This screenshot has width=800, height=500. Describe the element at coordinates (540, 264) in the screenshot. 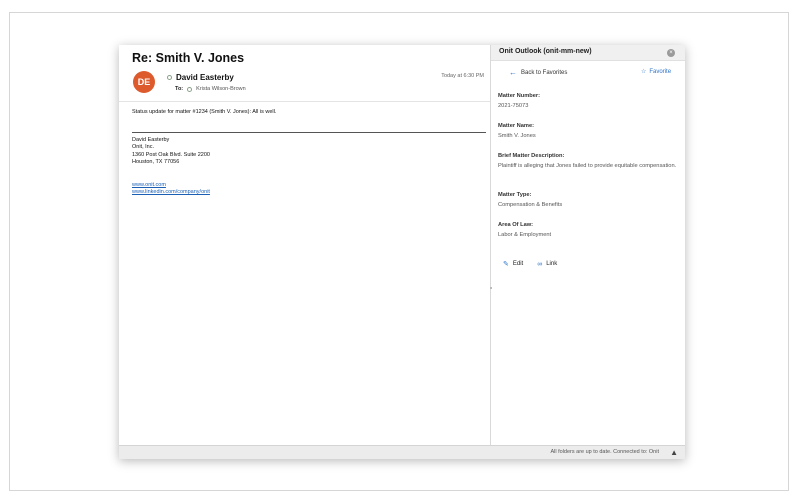

I see `link-icon: ∞` at that location.